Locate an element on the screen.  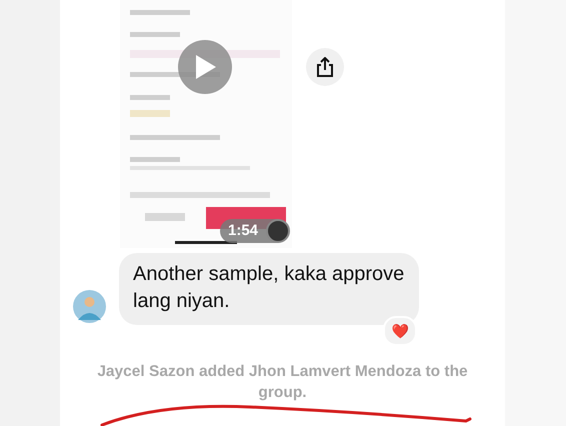
system-notice: Jaycel Sazon added Jhon Lamvert Mendoza to the group. is located at coordinates (282, 382).